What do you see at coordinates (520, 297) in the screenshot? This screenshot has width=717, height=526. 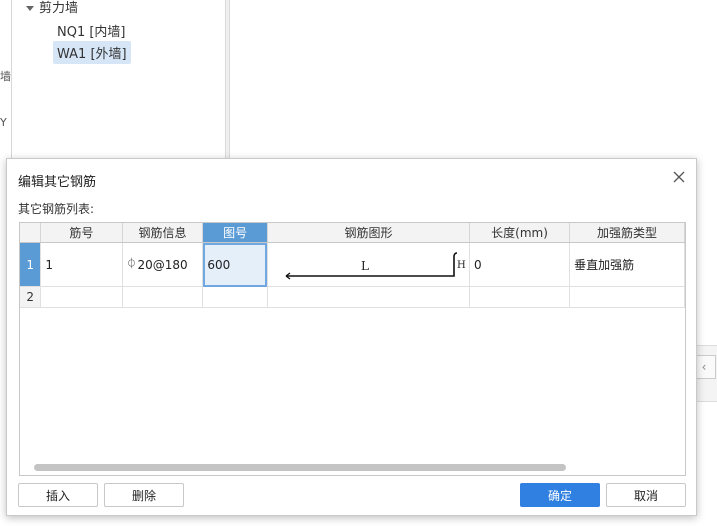 I see `cell-length` at bounding box center [520, 297].